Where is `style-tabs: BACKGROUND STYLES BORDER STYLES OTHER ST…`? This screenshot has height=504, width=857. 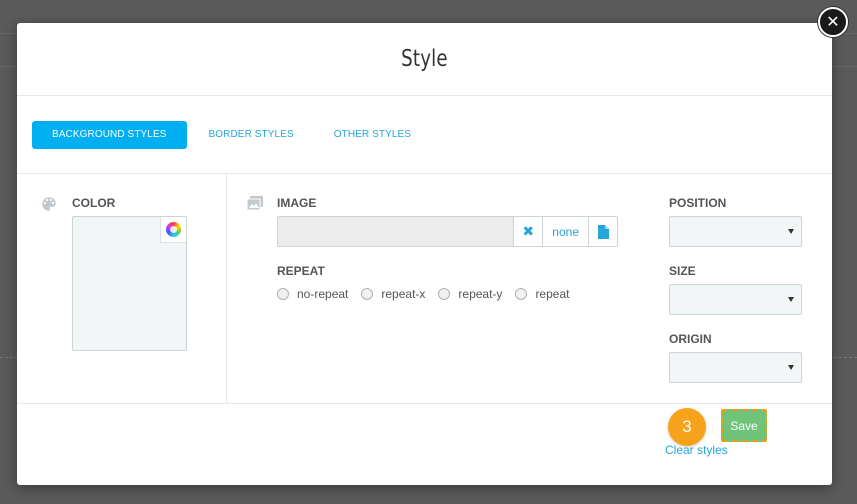
style-tabs: BACKGROUND STYLES BORDER STYLES OTHER ST… is located at coordinates (424, 135).